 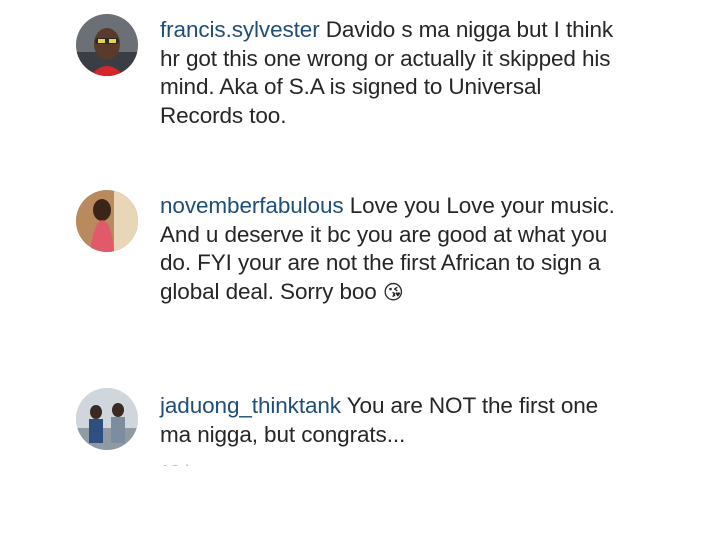 What do you see at coordinates (252, 205) in the screenshot?
I see `comment-username: novemberfabulous` at bounding box center [252, 205].